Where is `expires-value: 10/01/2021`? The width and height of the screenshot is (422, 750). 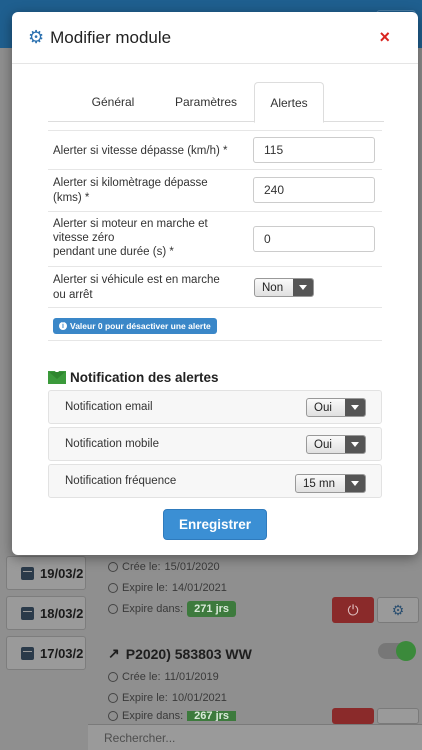
expires-value: 10/01/2021 is located at coordinates (199, 698).